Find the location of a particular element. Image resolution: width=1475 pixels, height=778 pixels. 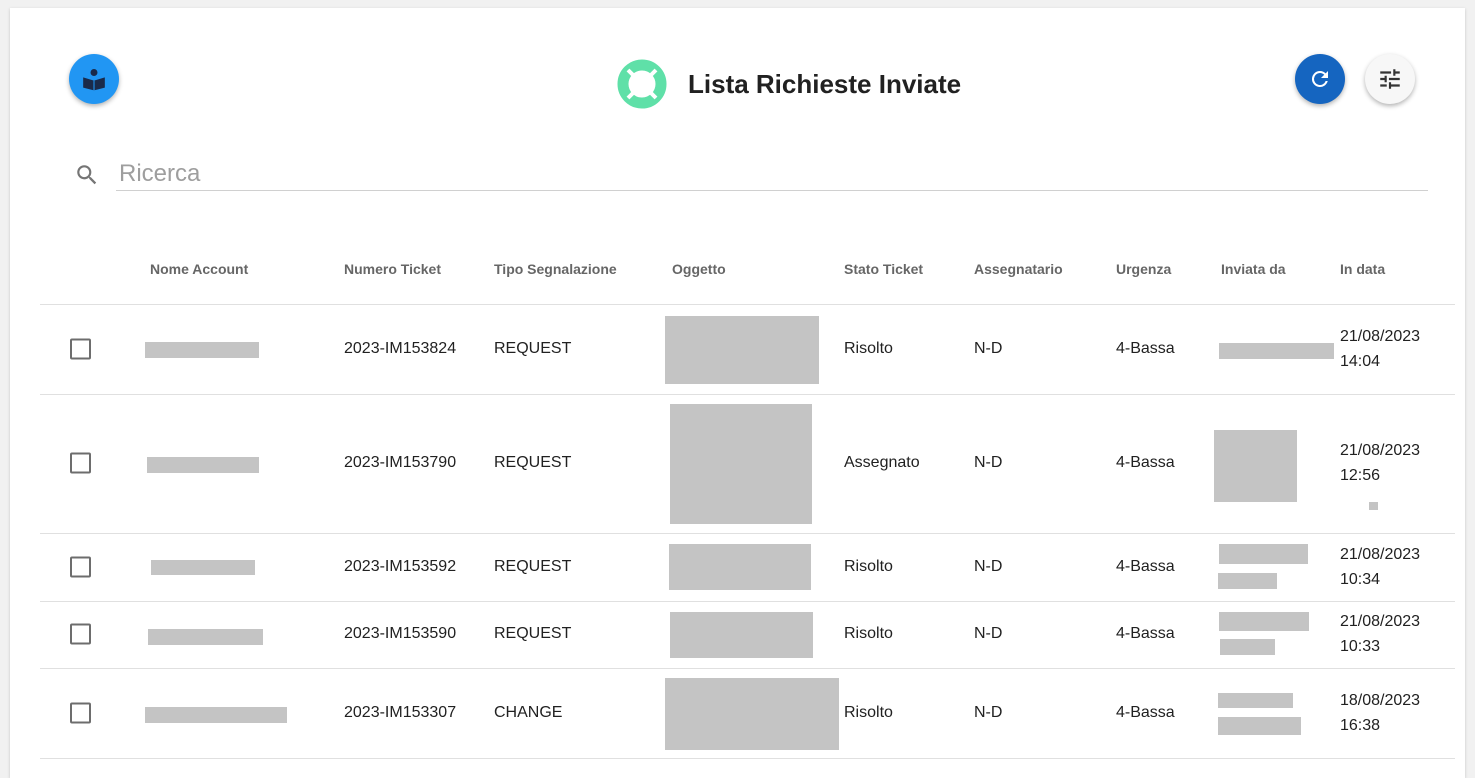

tune-sliders-icon is located at coordinates (1390, 79).